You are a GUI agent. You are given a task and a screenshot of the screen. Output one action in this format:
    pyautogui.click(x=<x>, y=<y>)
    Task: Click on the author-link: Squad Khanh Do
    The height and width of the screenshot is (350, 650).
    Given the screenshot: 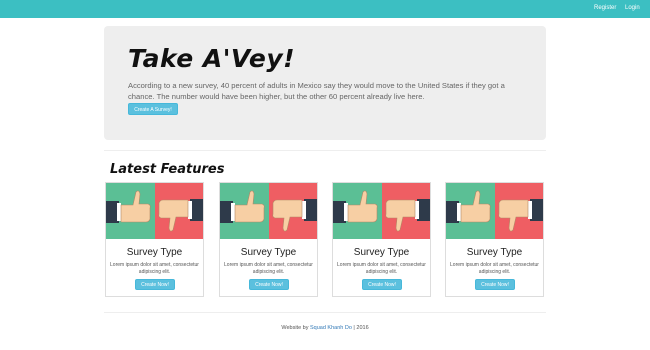 What is the action you would take?
    pyautogui.click(x=331, y=328)
    